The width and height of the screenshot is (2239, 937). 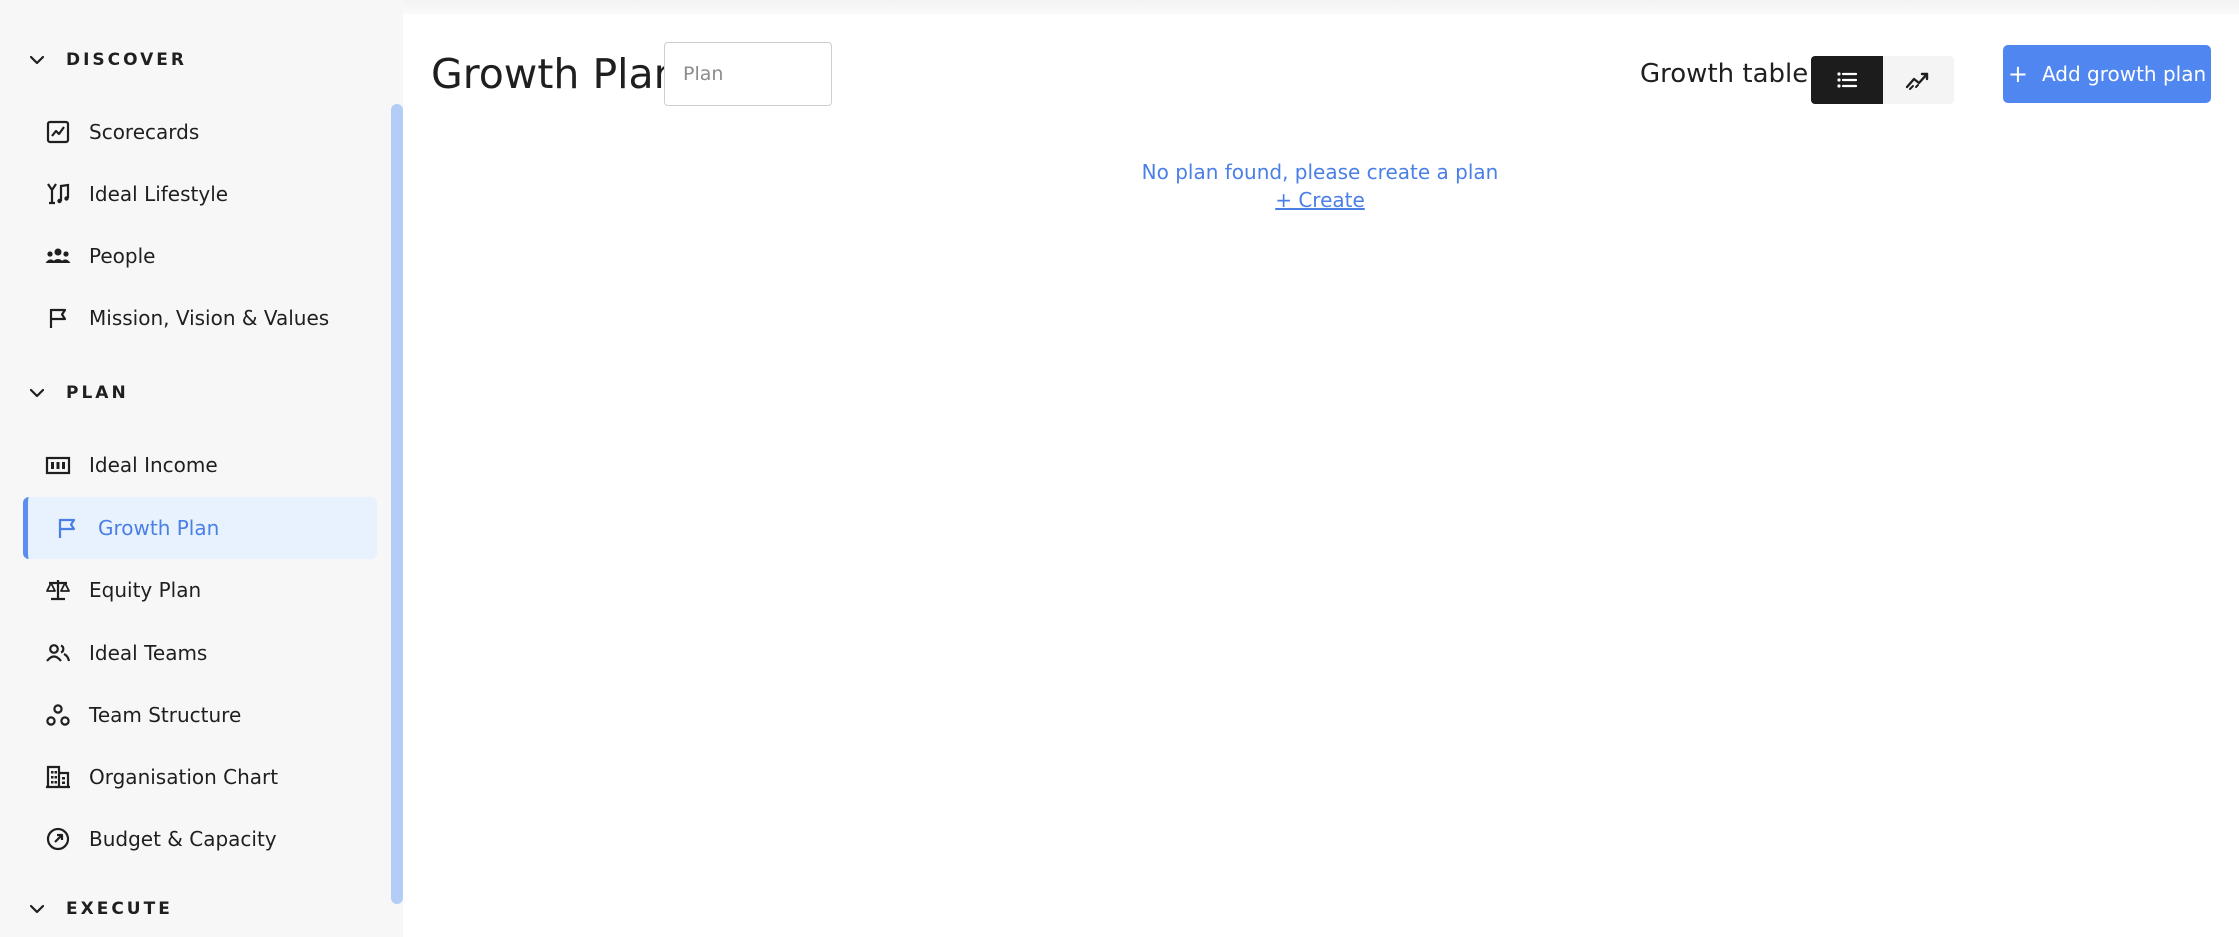 What do you see at coordinates (148, 653) in the screenshot?
I see `sidebar-item-label: Ideal Teams` at bounding box center [148, 653].